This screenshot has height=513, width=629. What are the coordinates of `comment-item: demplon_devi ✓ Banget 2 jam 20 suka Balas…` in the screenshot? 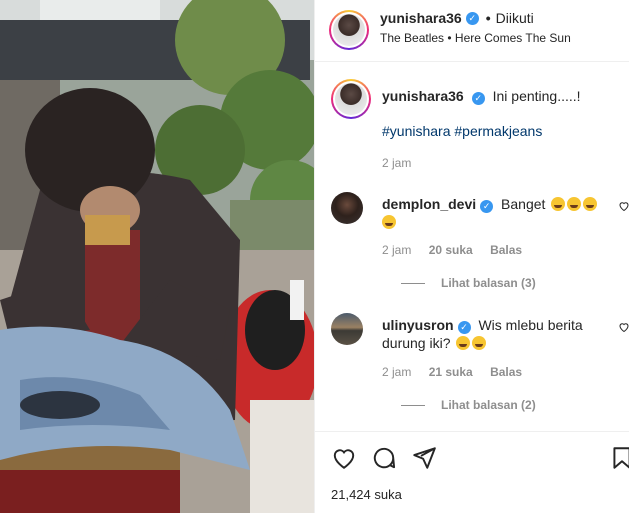 It's located at (480, 247).